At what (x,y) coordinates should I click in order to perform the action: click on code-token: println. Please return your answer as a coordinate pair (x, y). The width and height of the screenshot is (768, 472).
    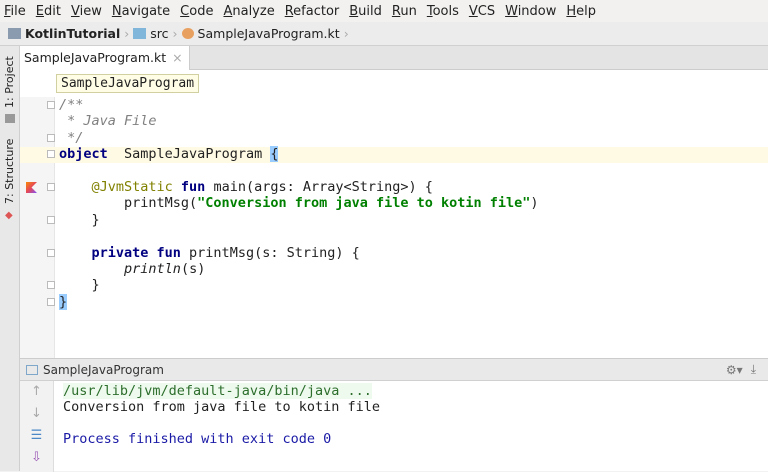
    Looking at the image, I should click on (152, 269).